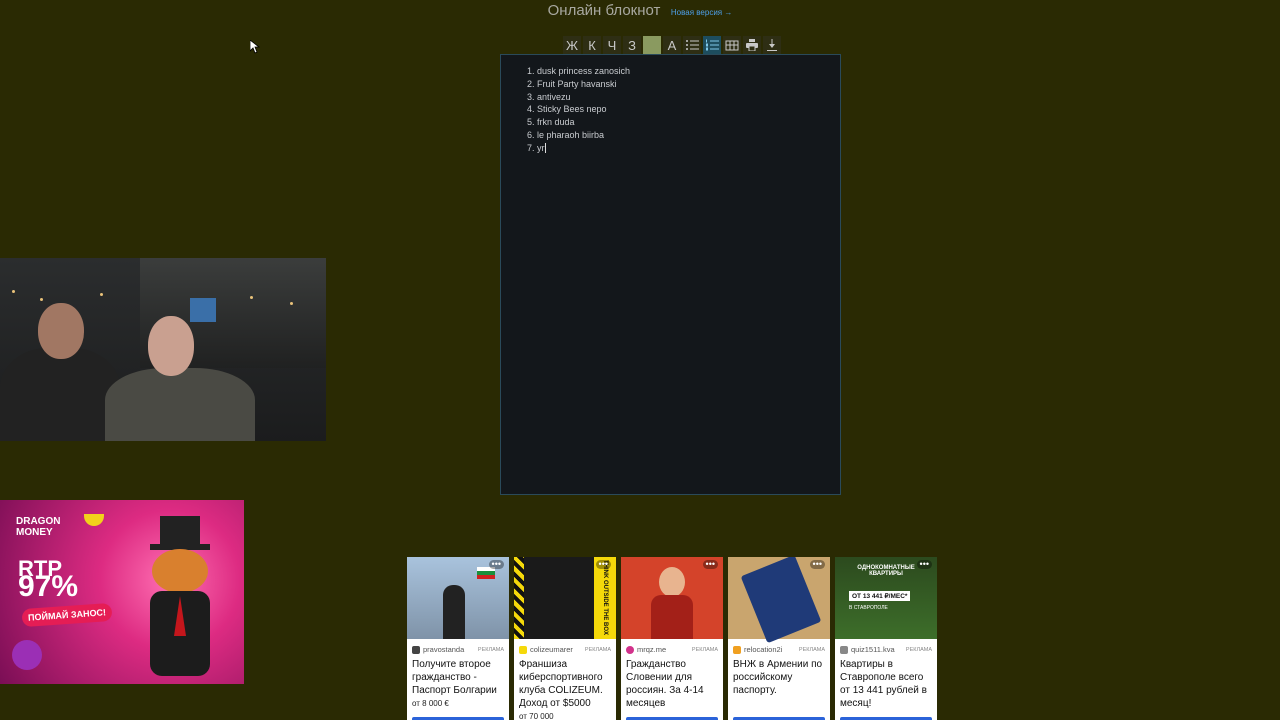 This screenshot has height=720, width=1280. I want to click on source-name: mrqz.me, so click(652, 649).